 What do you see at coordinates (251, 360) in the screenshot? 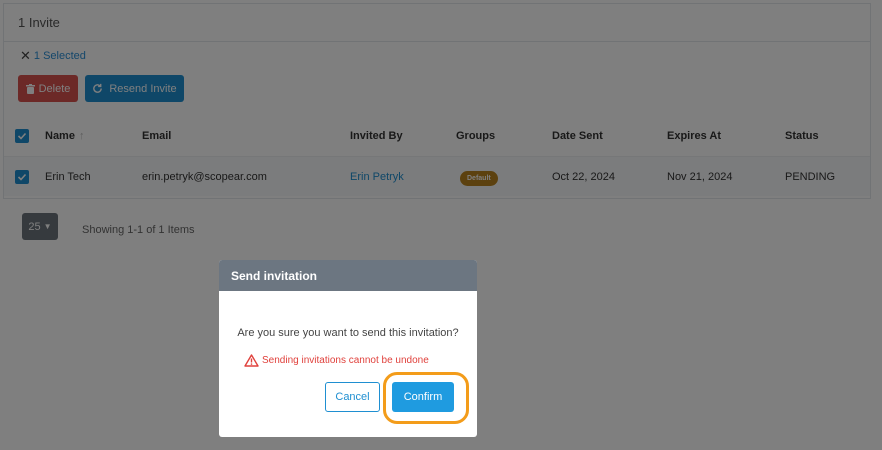
I see `warning-icon` at bounding box center [251, 360].